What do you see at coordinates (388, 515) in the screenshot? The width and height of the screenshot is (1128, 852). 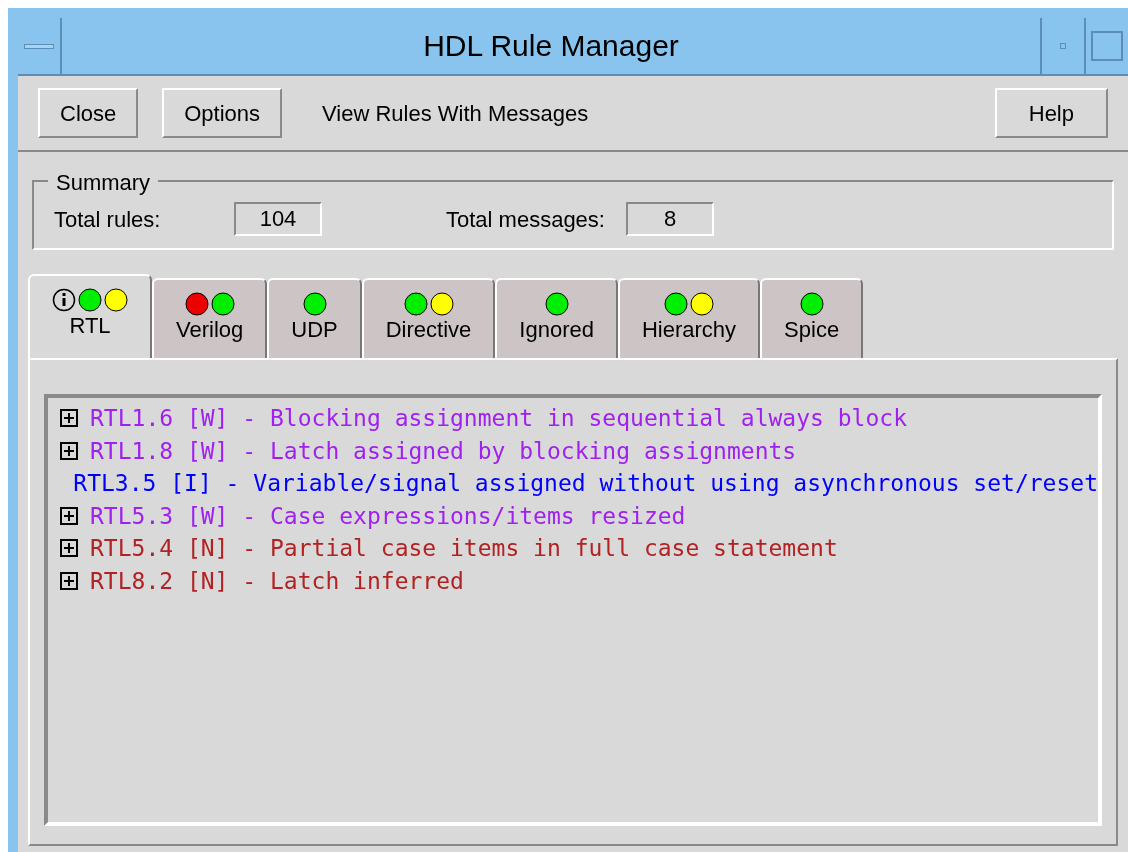 I see `rule-item: RTL5.3 [W] - Case expressions/items resized` at bounding box center [388, 515].